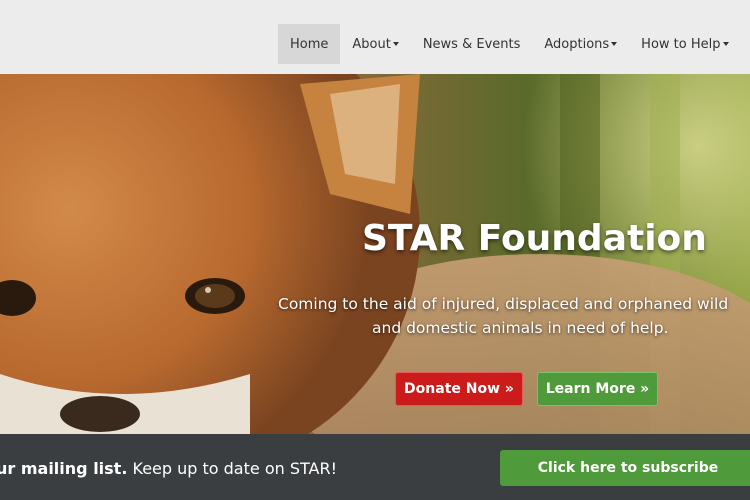 The width and height of the screenshot is (750, 500). I want to click on nav-item-adoptions: Adoptions, so click(580, 44).